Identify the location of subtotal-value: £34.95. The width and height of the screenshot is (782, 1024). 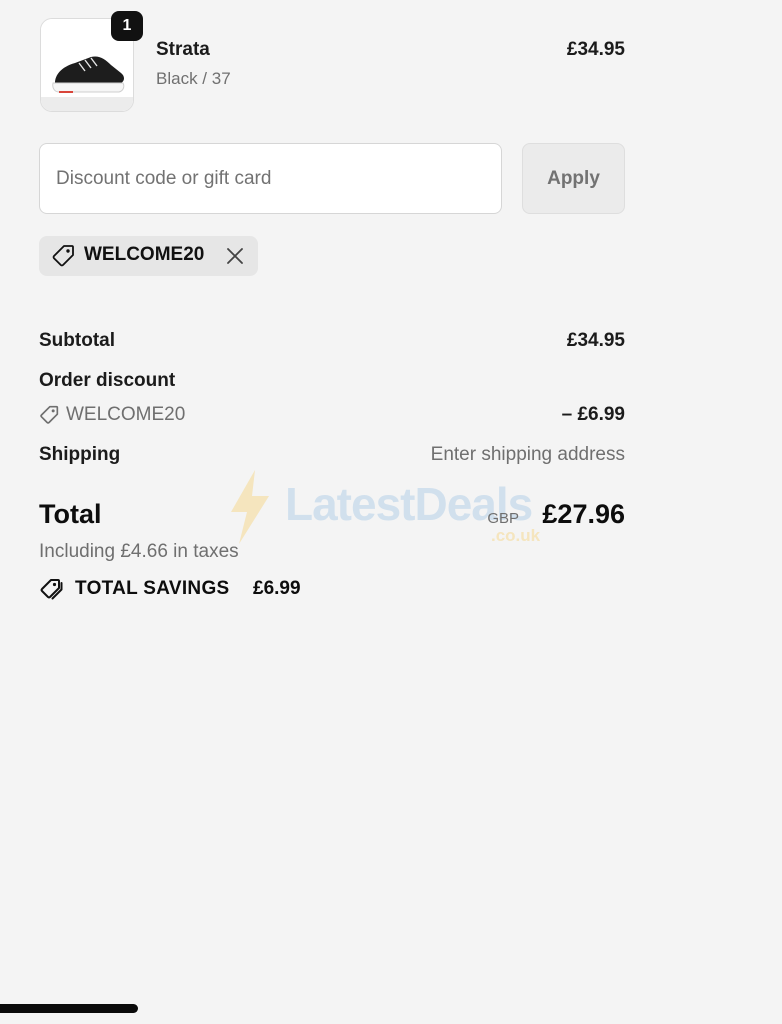
(595, 340).